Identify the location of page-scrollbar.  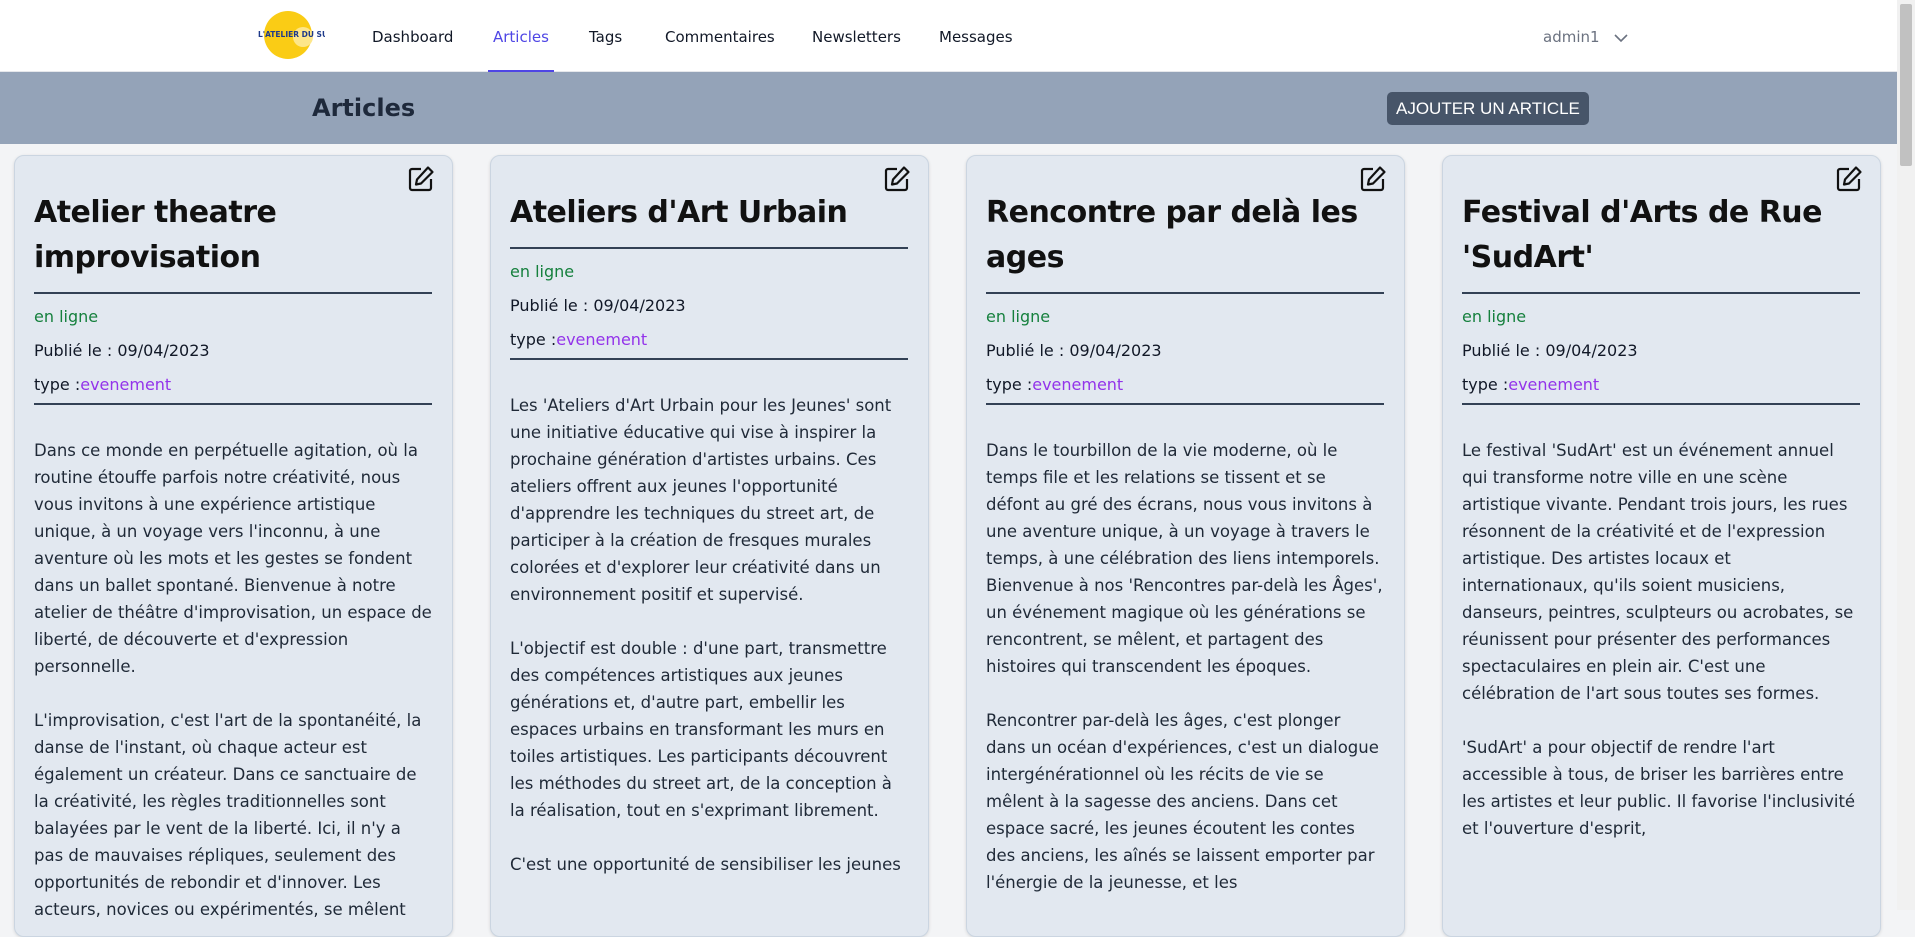
(1906, 455).